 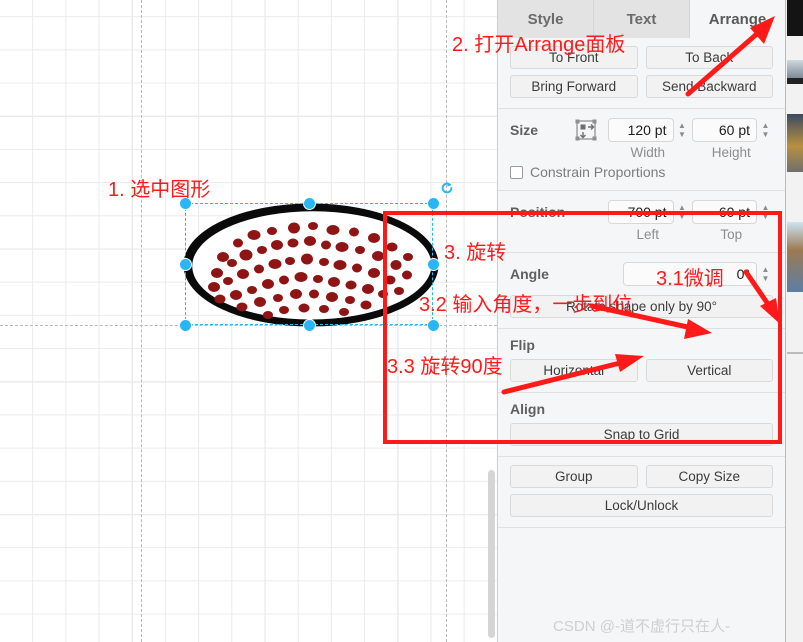 I want to click on group-button: Group, so click(x=574, y=476).